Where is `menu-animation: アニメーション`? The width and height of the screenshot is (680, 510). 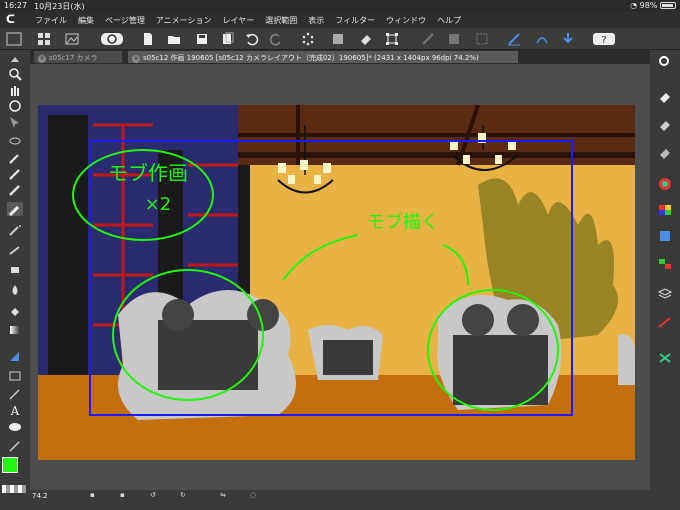
menu-animation: アニメーション is located at coordinates (184, 20).